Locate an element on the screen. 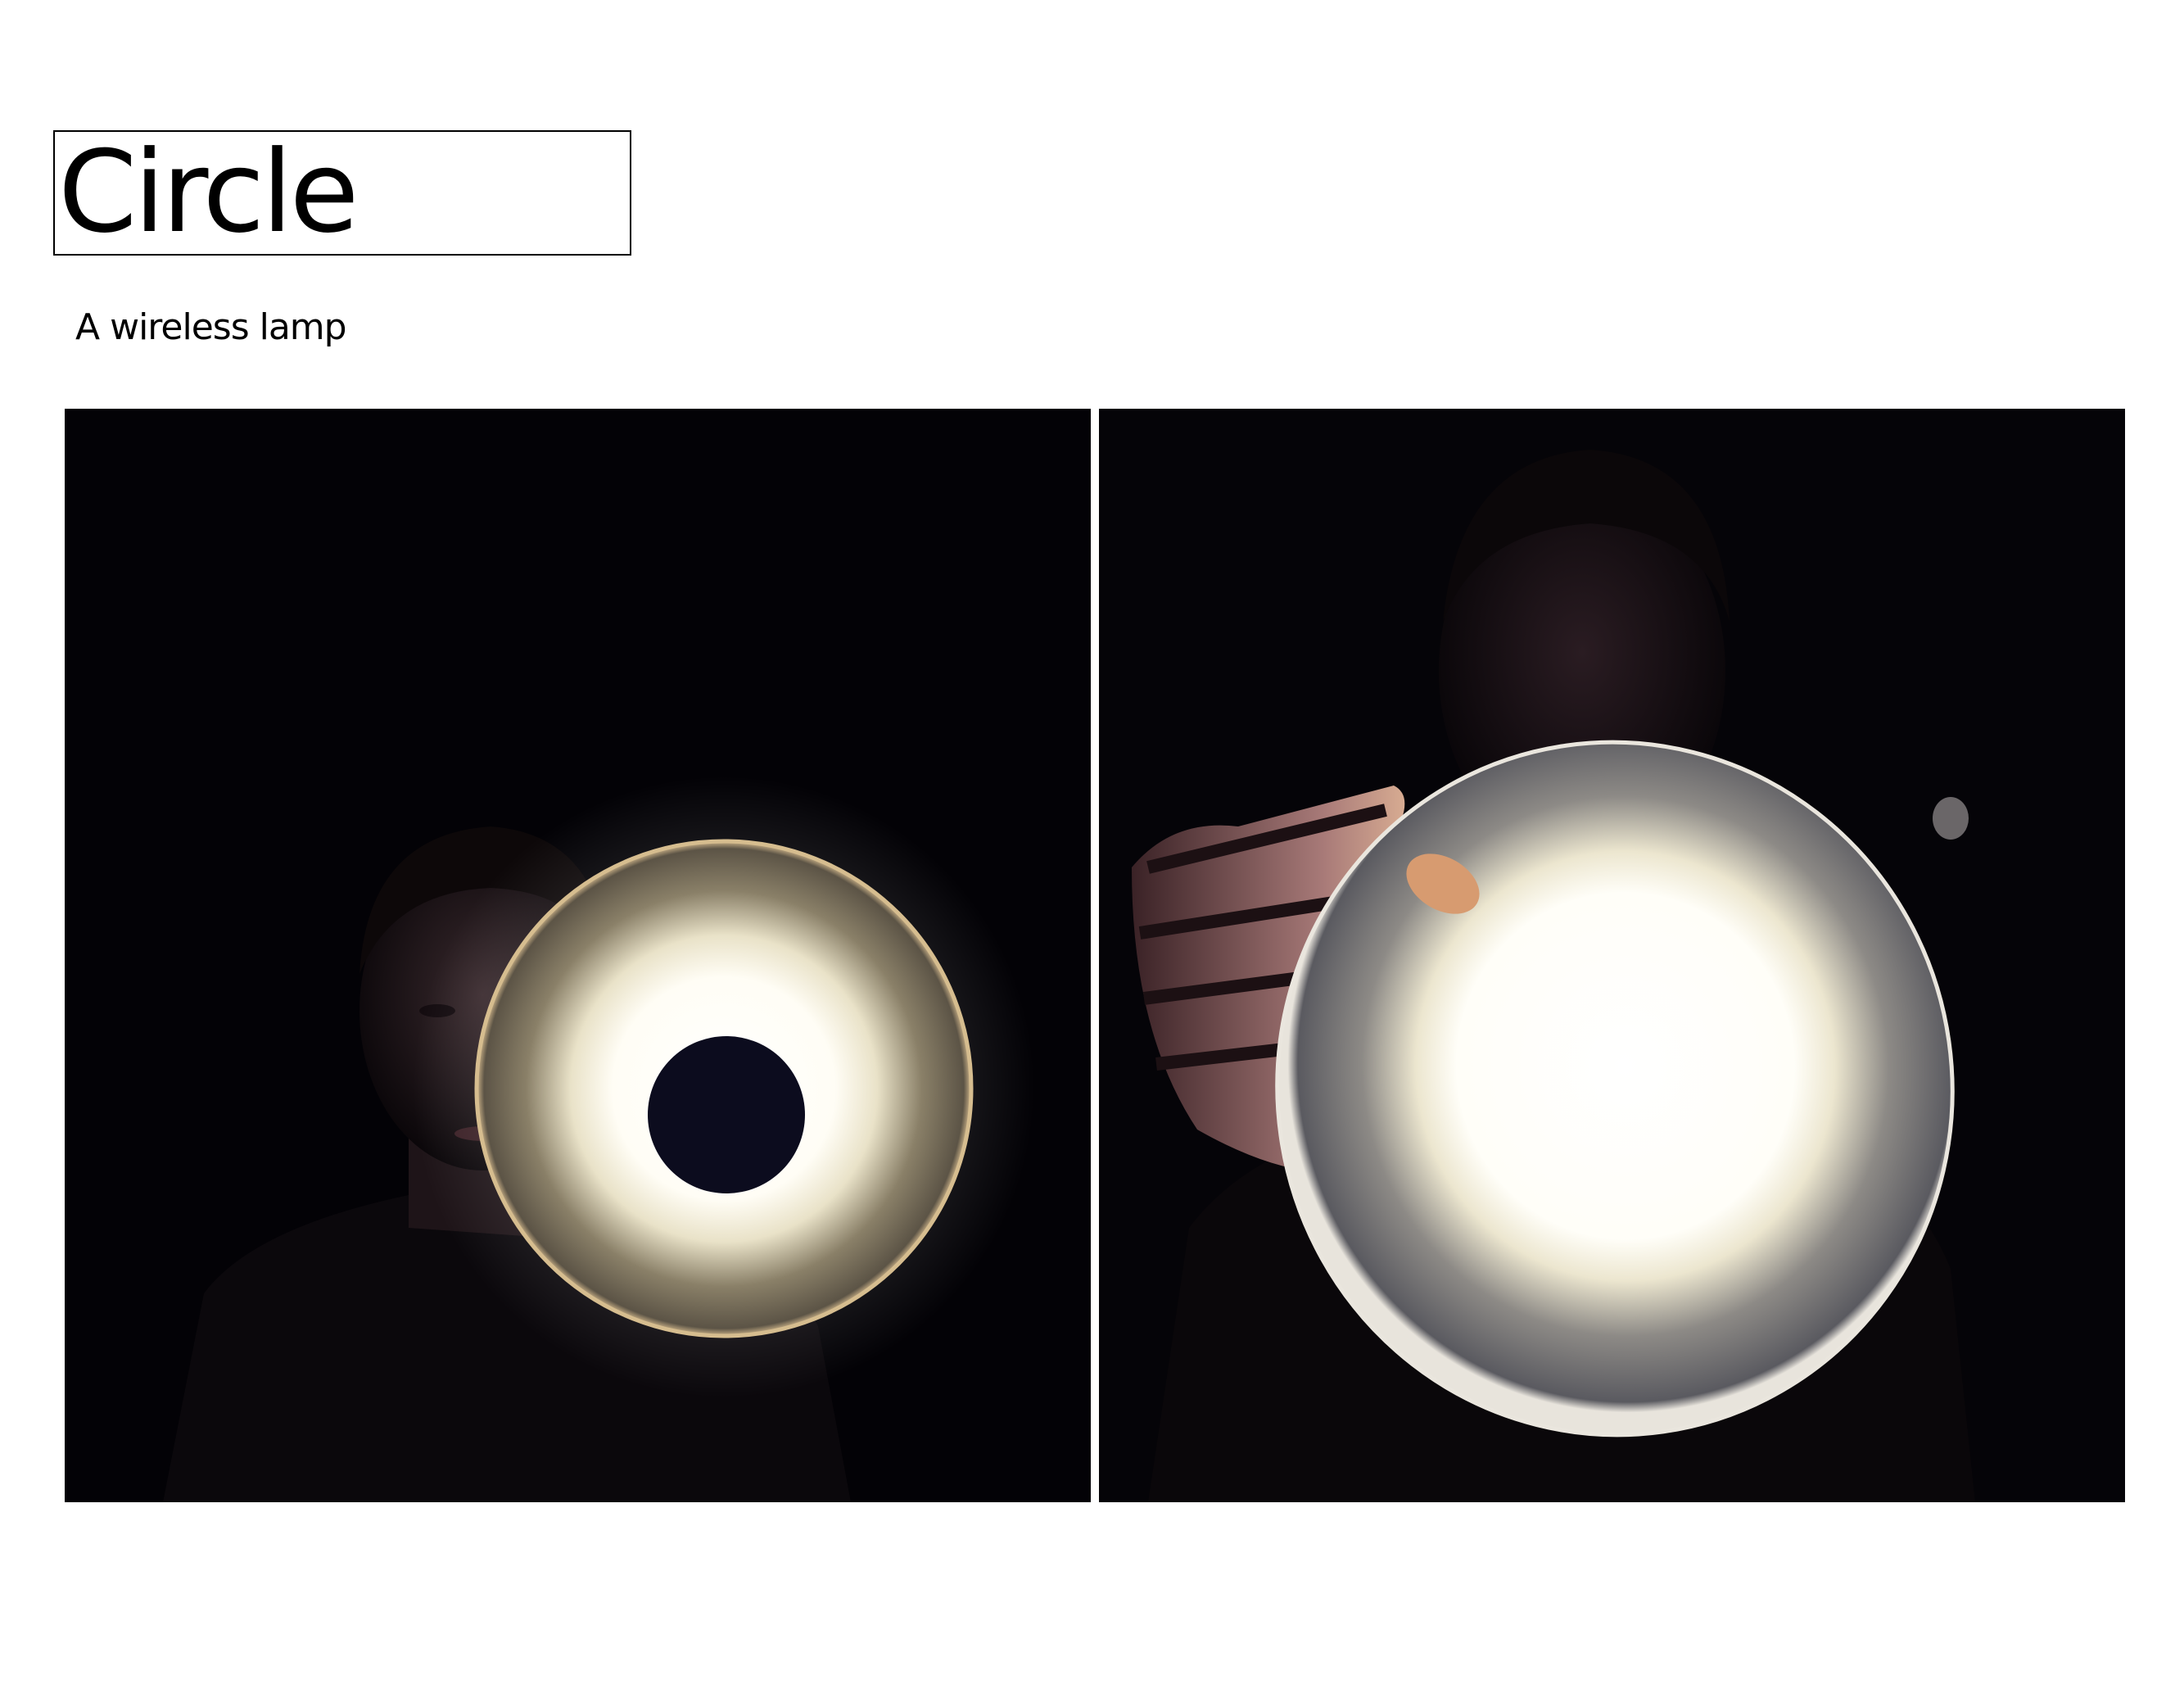 Image resolution: width=2184 pixels, height=1707 pixels. page-subtitle: A wireless lamp is located at coordinates (211, 327).